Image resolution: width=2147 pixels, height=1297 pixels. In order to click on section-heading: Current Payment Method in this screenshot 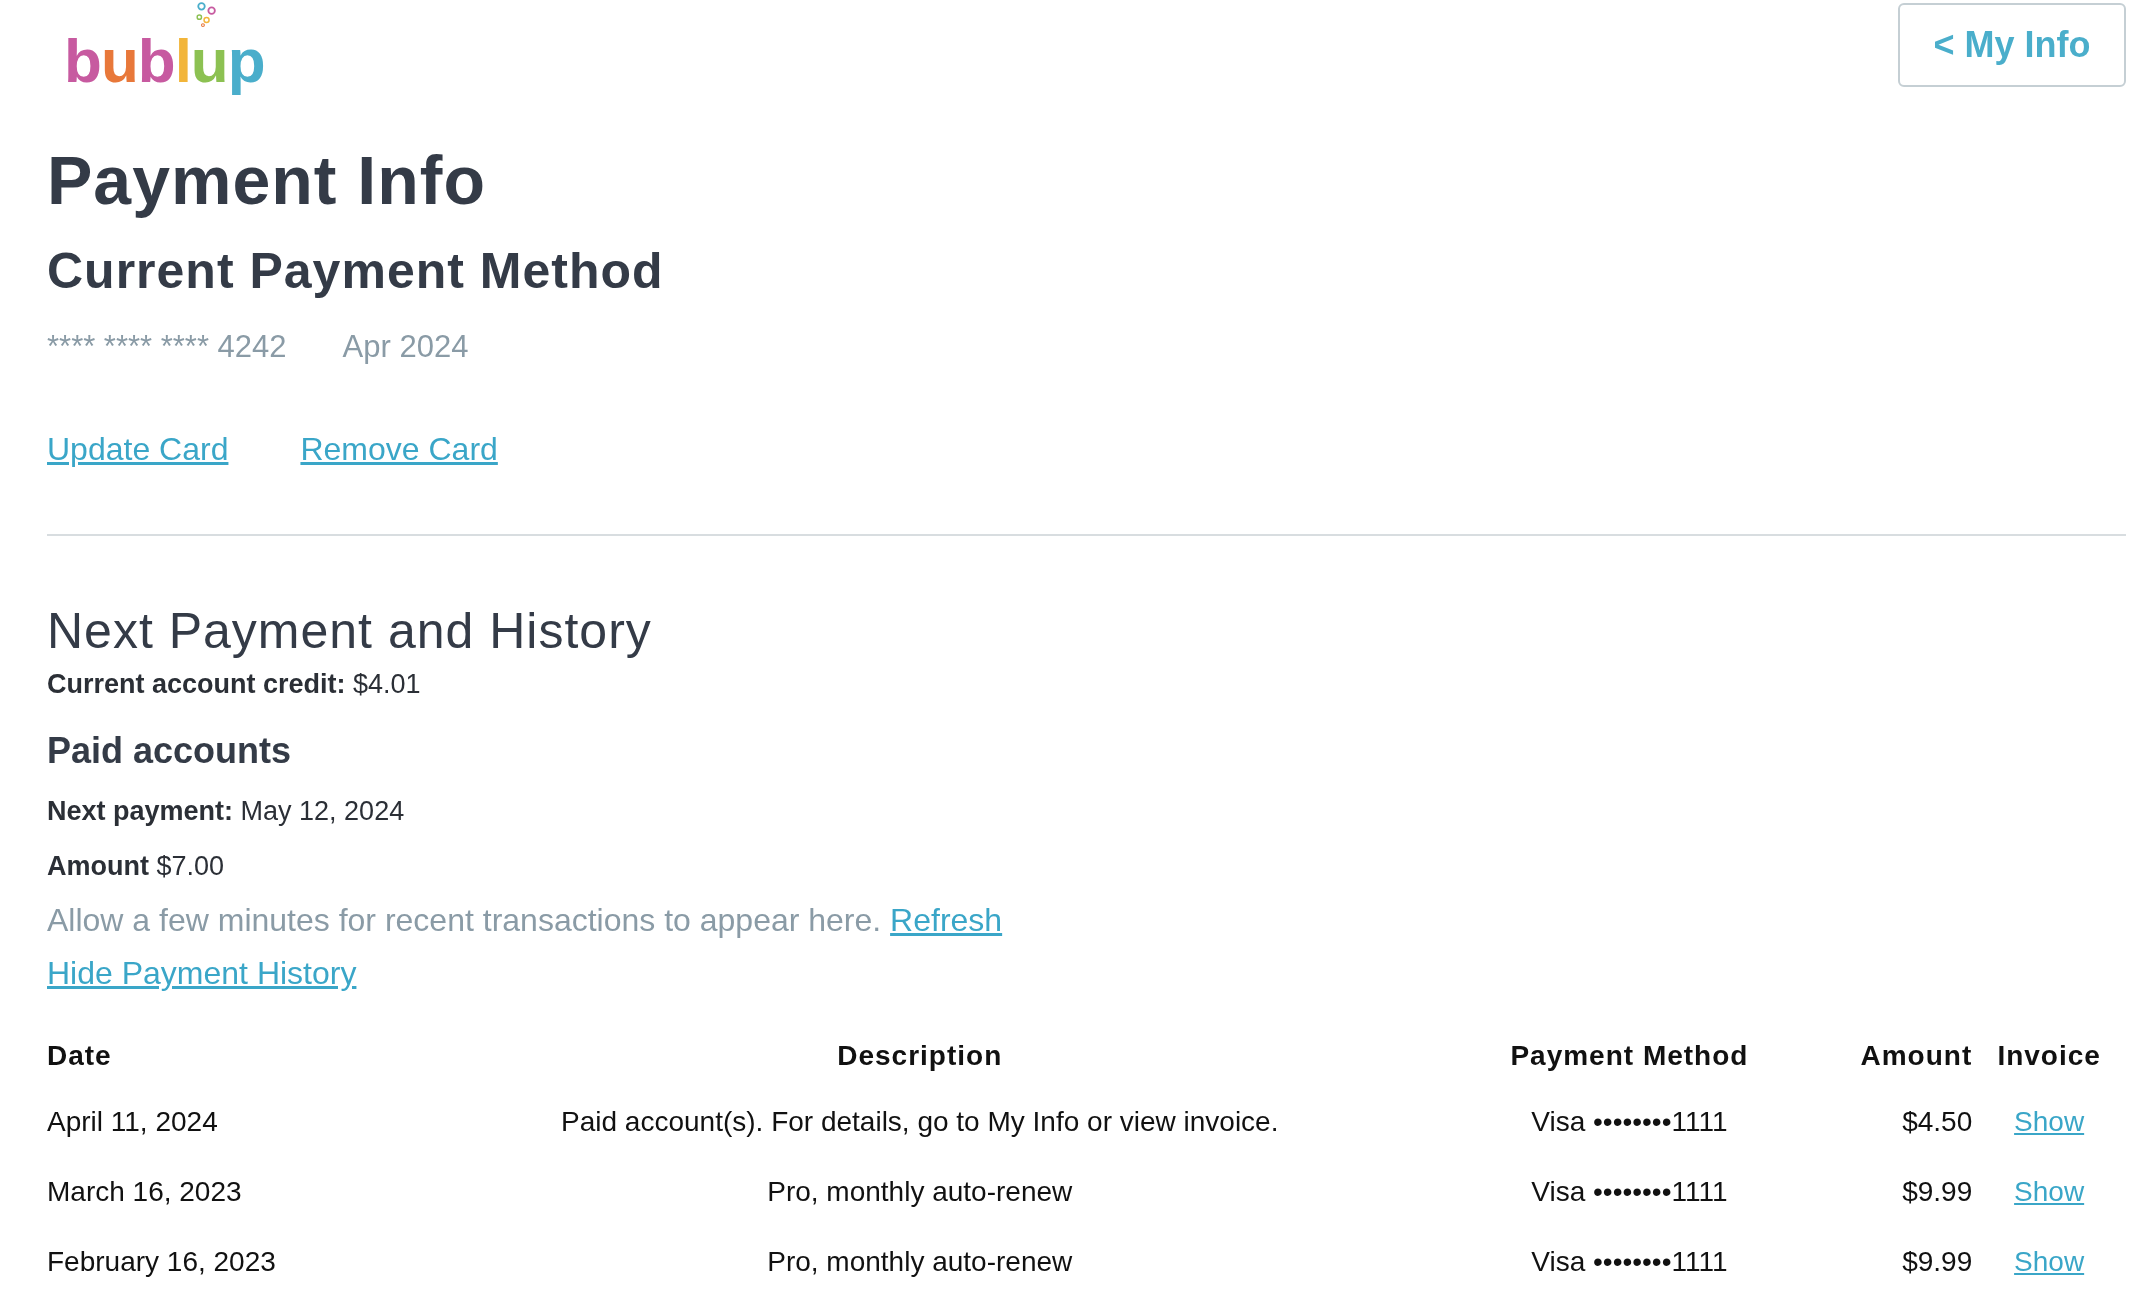, I will do `click(356, 271)`.